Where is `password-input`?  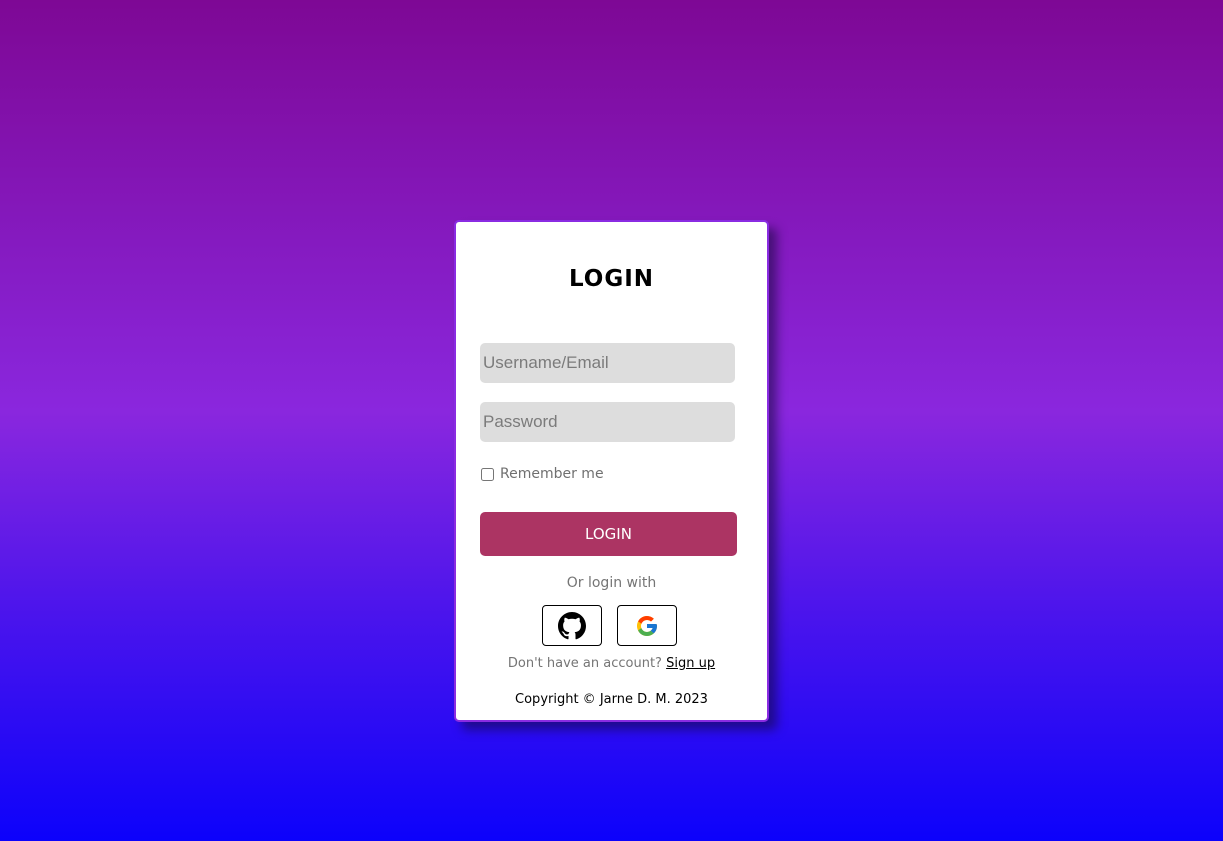 password-input is located at coordinates (607, 422).